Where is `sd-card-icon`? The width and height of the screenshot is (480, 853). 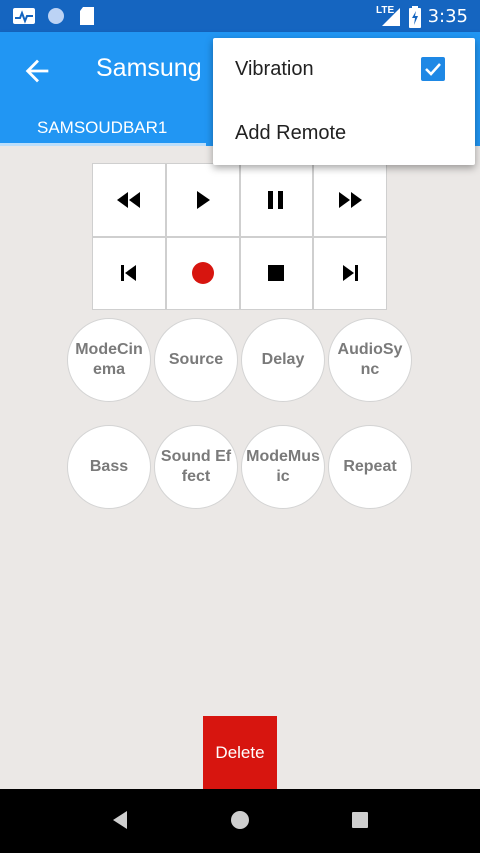
sd-card-icon is located at coordinates (87, 16).